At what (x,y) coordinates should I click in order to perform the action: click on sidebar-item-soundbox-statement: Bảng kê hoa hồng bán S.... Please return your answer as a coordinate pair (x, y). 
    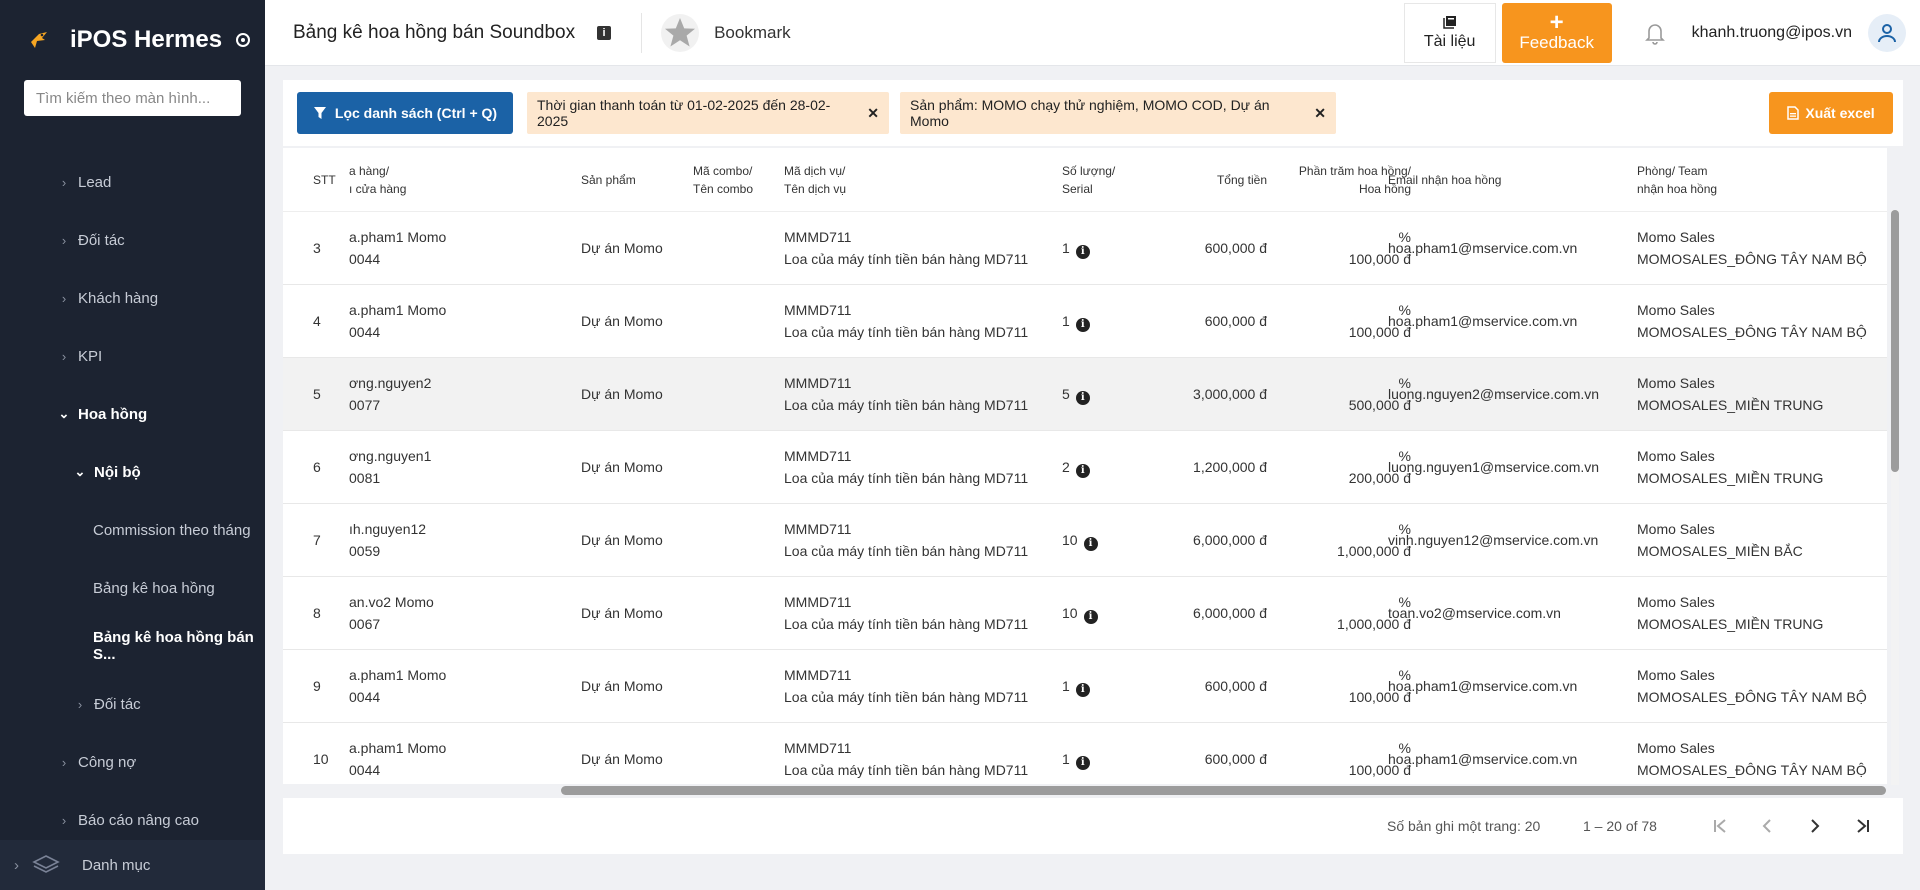
    Looking at the image, I should click on (132, 646).